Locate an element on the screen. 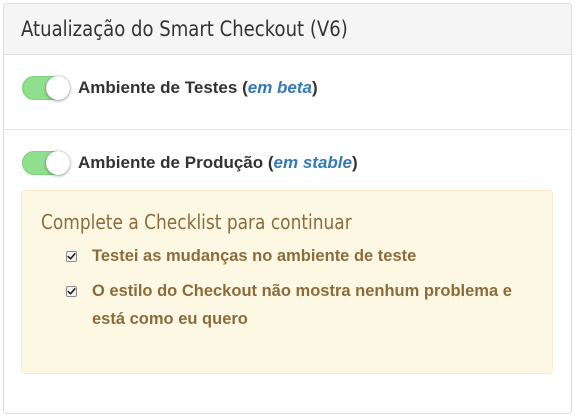  test-environment-stage: em beta is located at coordinates (279, 87).